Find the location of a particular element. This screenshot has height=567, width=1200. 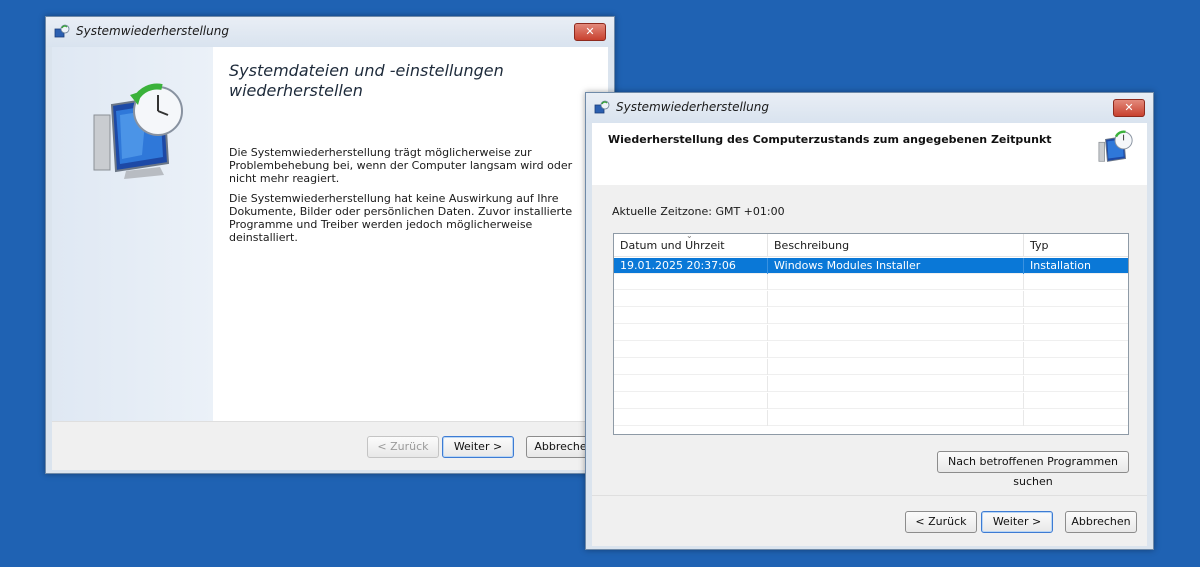

column-header-description: Beschreibung is located at coordinates (896, 245).